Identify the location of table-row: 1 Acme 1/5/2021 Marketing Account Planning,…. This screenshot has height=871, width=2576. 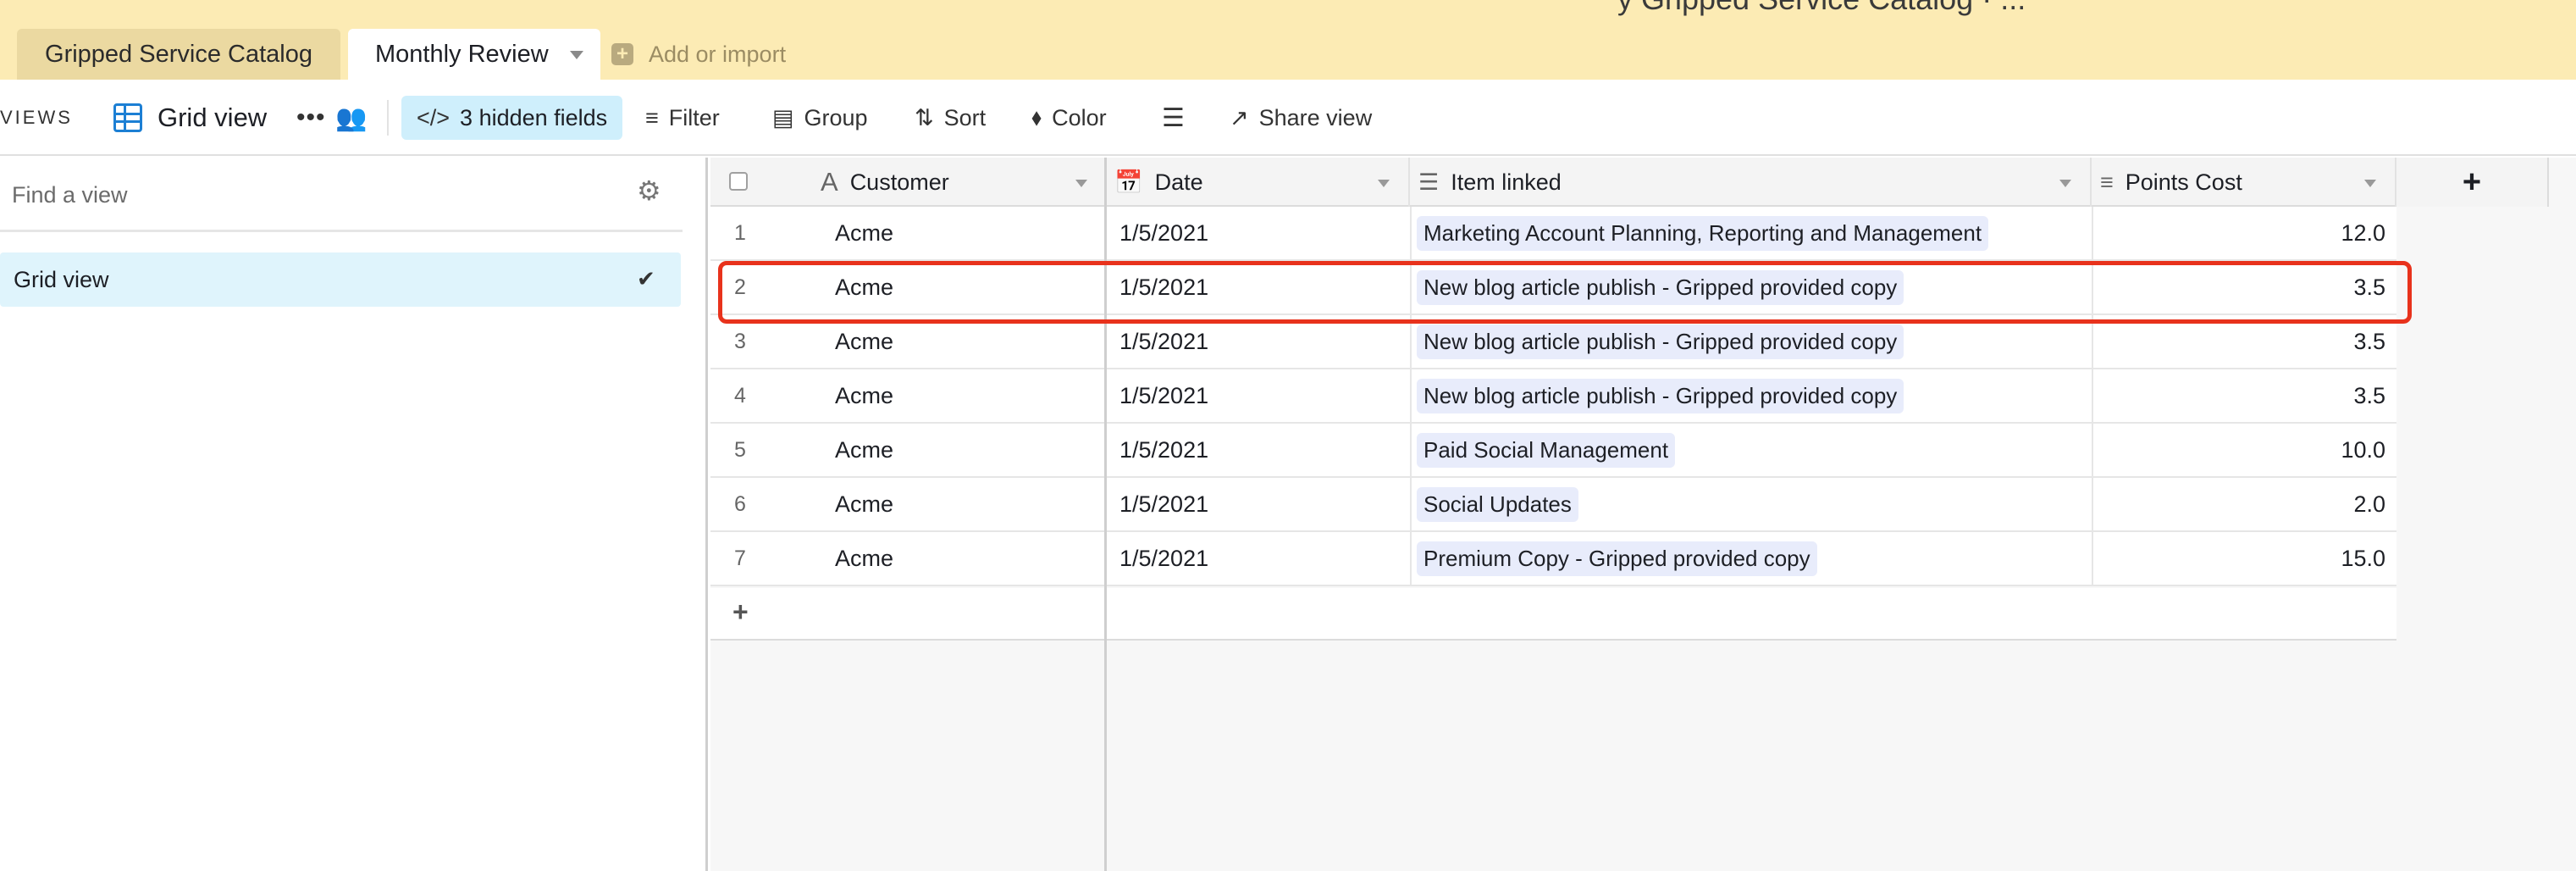
(1553, 234).